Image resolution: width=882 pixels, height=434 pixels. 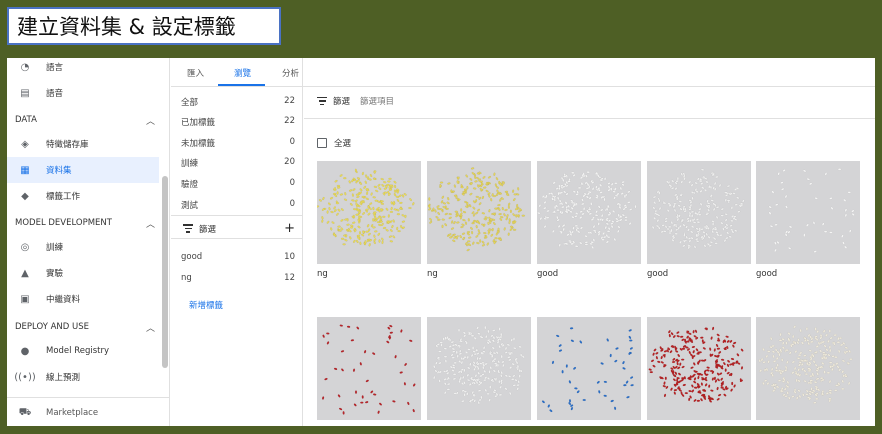 What do you see at coordinates (25, 299) in the screenshot?
I see `metadata-icon: ▣` at bounding box center [25, 299].